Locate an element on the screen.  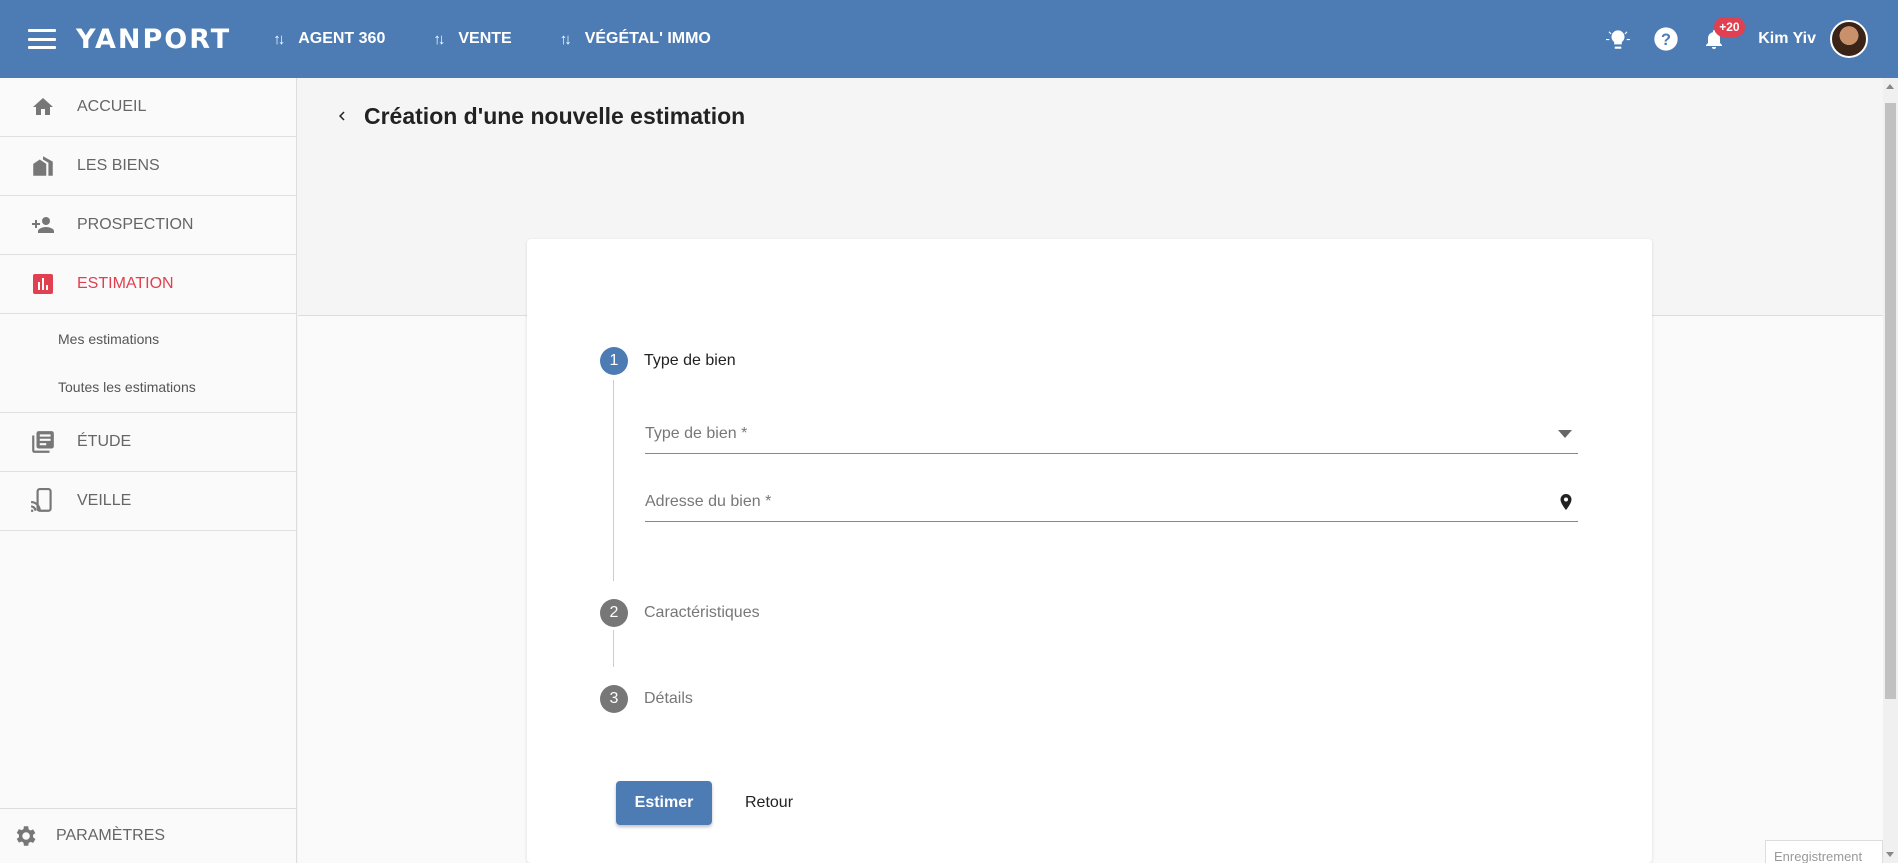
buildings-icon is located at coordinates (43, 166).